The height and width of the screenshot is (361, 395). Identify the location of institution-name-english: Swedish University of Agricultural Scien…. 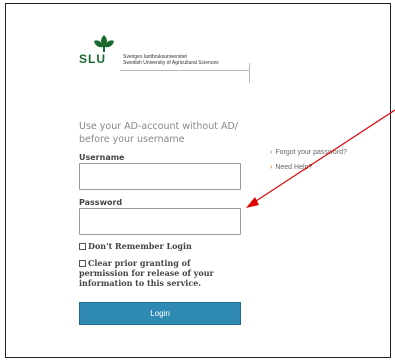
(171, 63).